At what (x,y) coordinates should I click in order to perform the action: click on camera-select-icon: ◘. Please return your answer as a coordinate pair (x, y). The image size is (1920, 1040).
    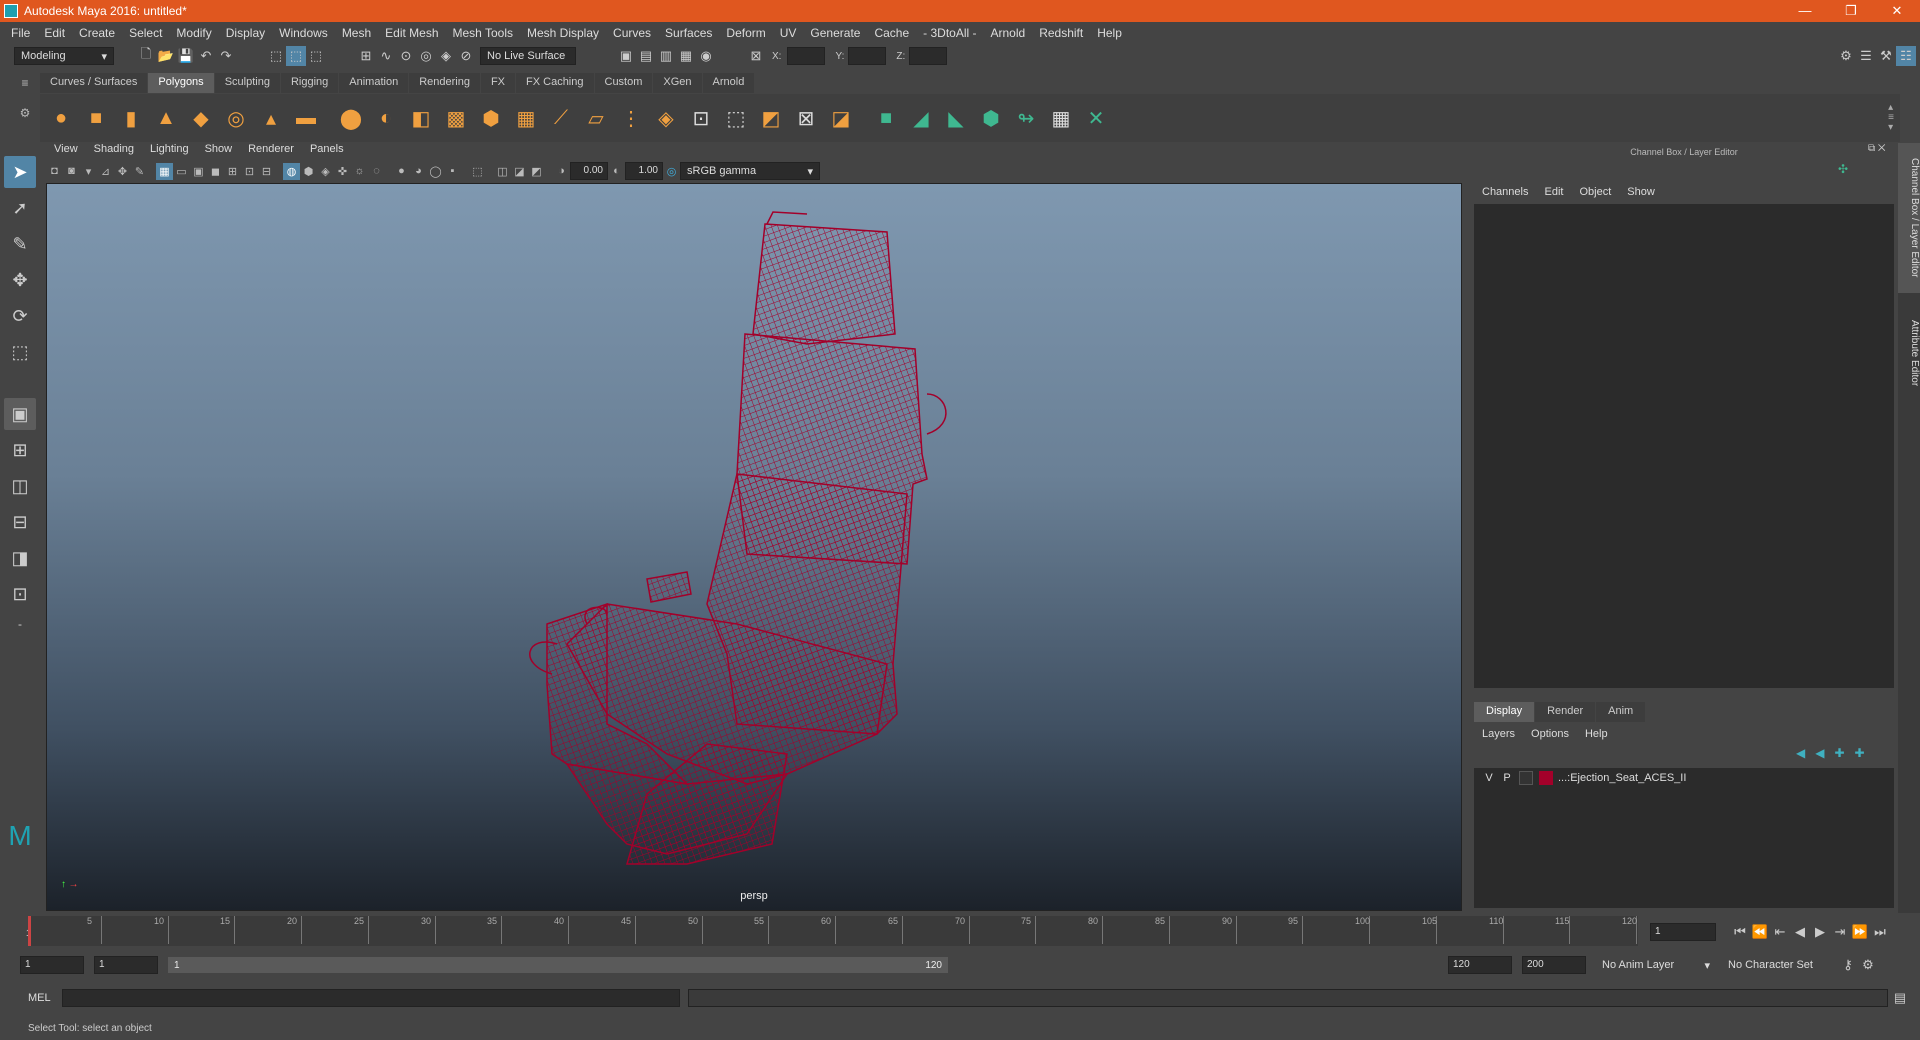
    Looking at the image, I should click on (54, 171).